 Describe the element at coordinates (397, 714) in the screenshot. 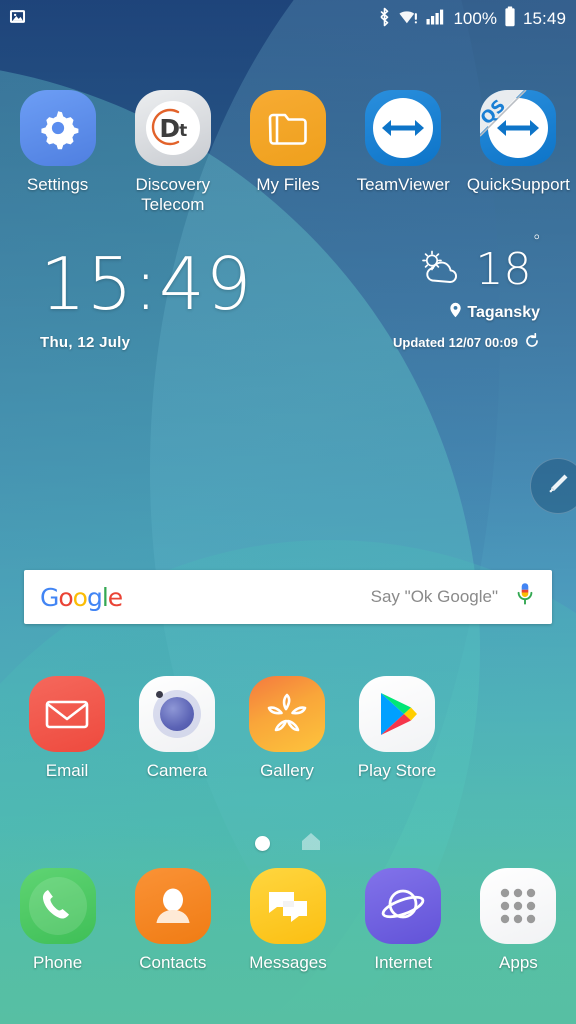

I see `play-store-icon` at that location.